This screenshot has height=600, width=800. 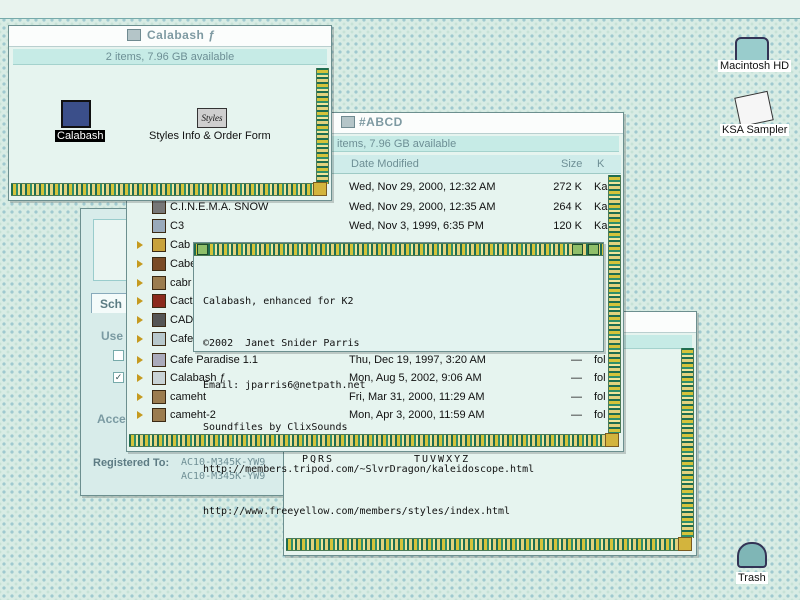 What do you see at coordinates (80, 136) in the screenshot?
I see `calabash-app-label: Calabash` at bounding box center [80, 136].